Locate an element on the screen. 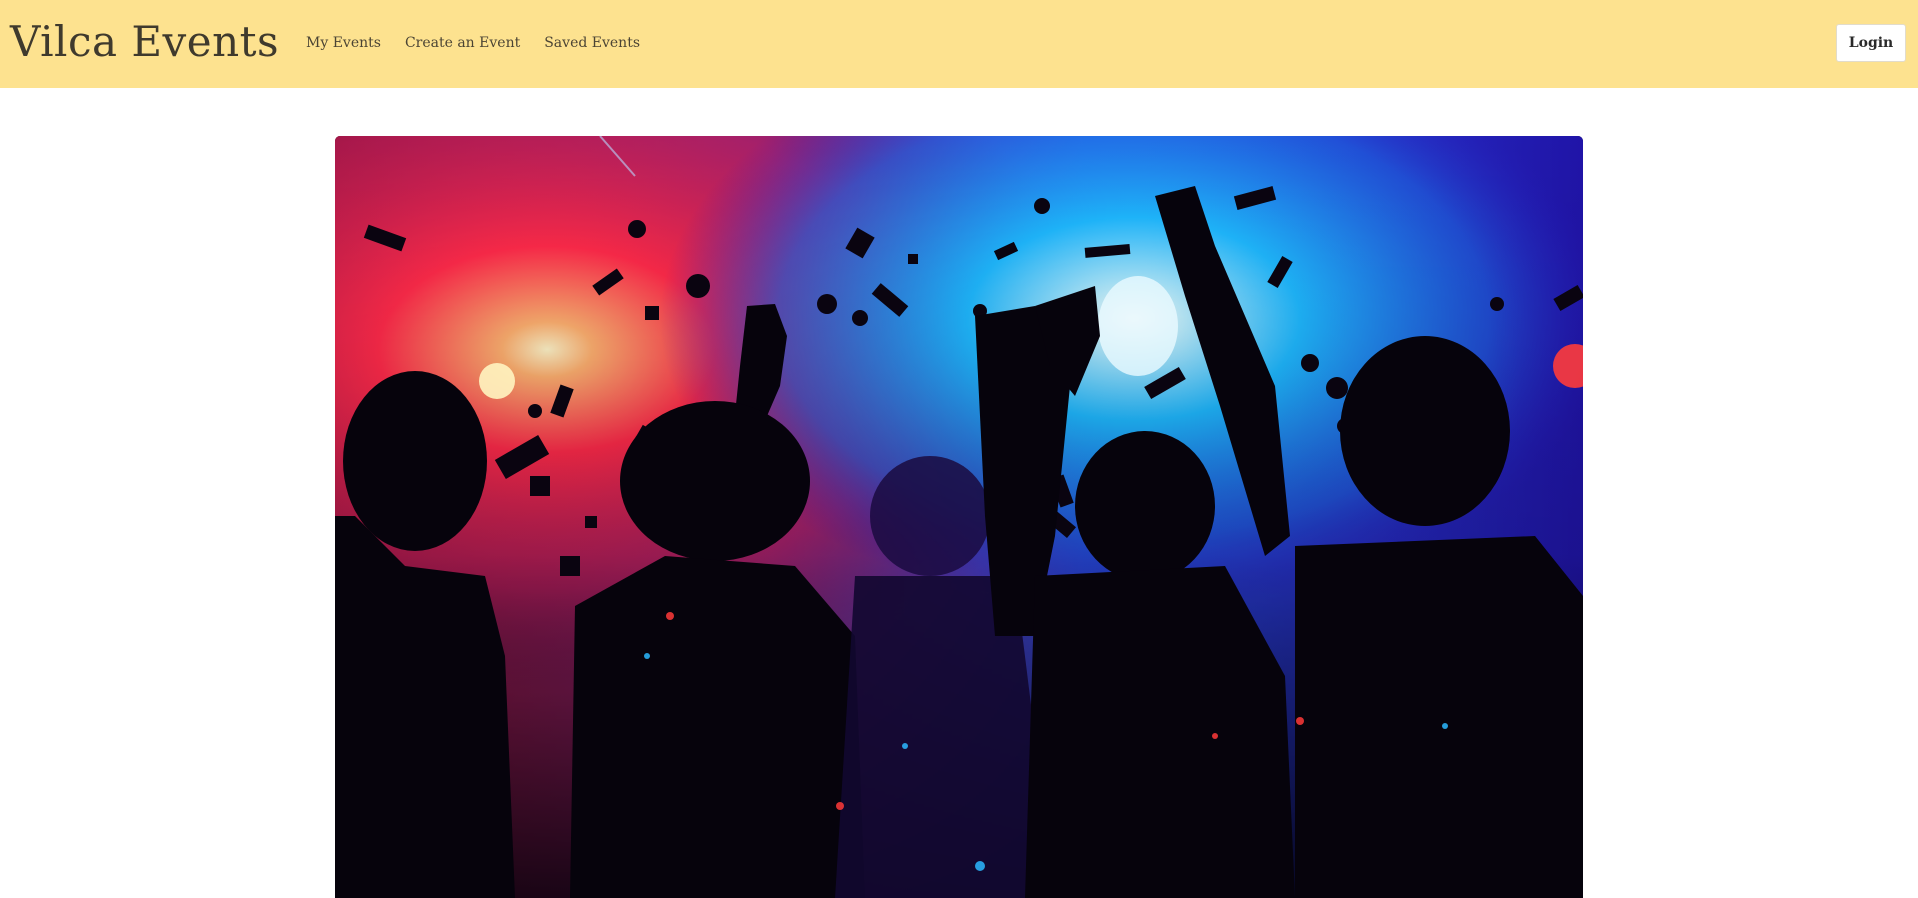 The width and height of the screenshot is (1918, 898). nav-link-saved-events: Saved Events is located at coordinates (592, 43).